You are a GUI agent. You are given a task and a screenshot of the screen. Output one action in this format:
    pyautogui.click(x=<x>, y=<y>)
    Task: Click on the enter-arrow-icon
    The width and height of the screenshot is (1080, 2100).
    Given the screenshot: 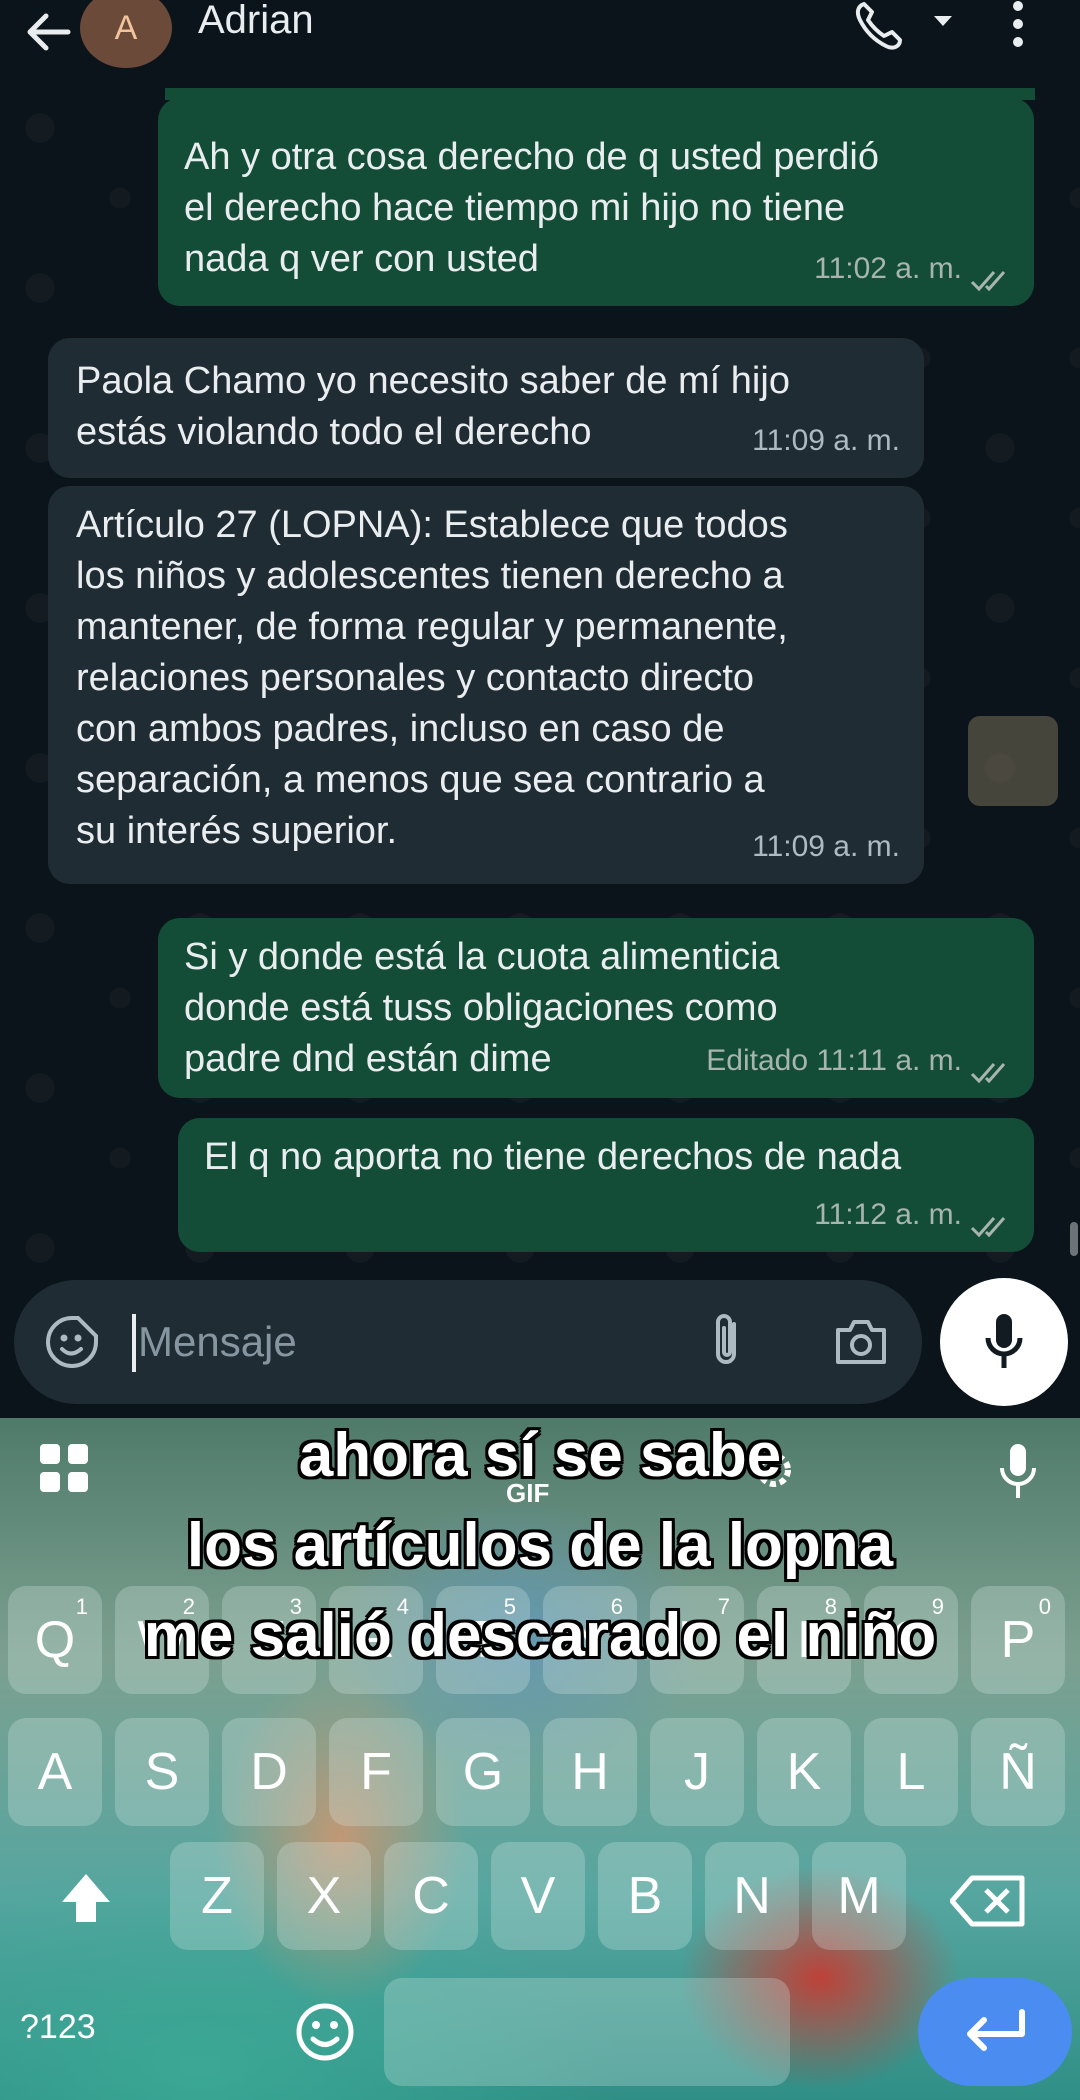 What is the action you would take?
    pyautogui.click(x=996, y=2030)
    